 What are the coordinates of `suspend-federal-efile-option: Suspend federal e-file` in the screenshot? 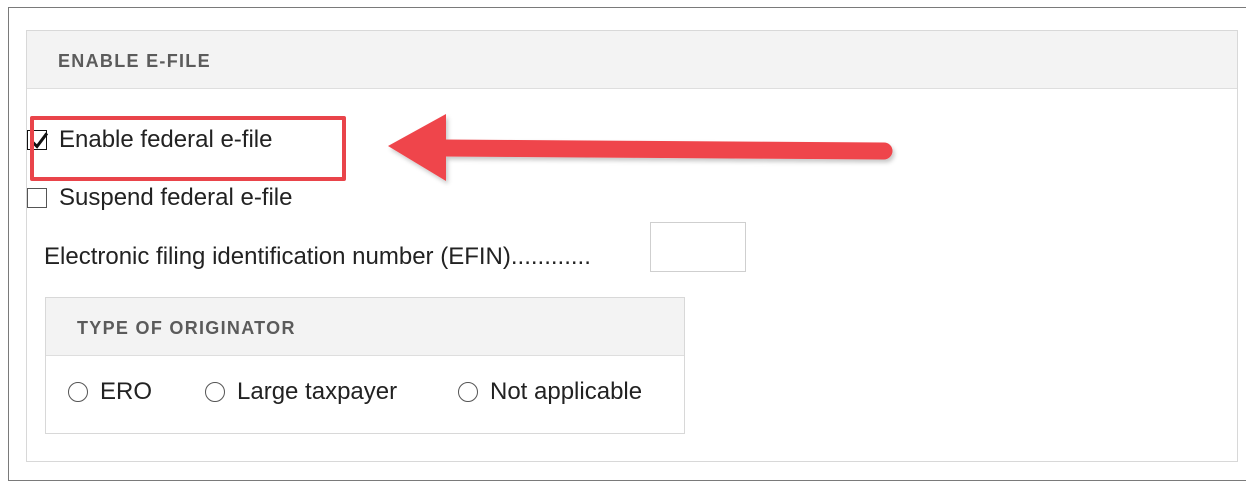 It's located at (159, 198).